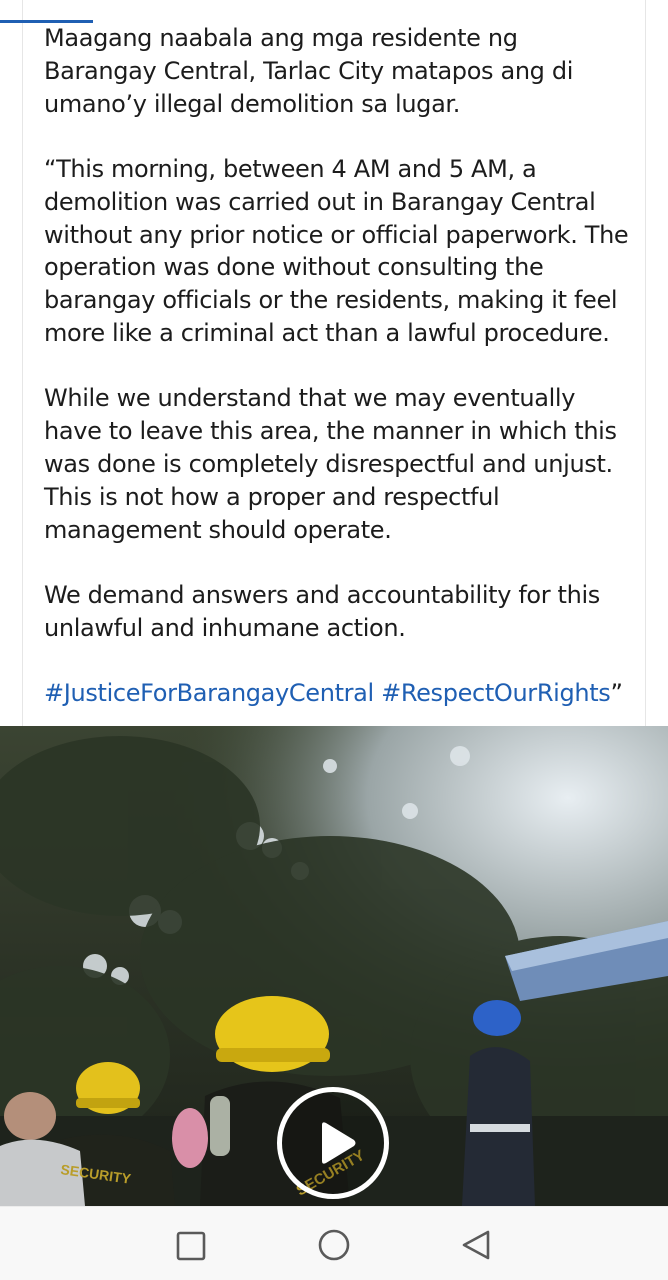 This screenshot has height=1280, width=668. I want to click on play-button, so click(333, 1143).